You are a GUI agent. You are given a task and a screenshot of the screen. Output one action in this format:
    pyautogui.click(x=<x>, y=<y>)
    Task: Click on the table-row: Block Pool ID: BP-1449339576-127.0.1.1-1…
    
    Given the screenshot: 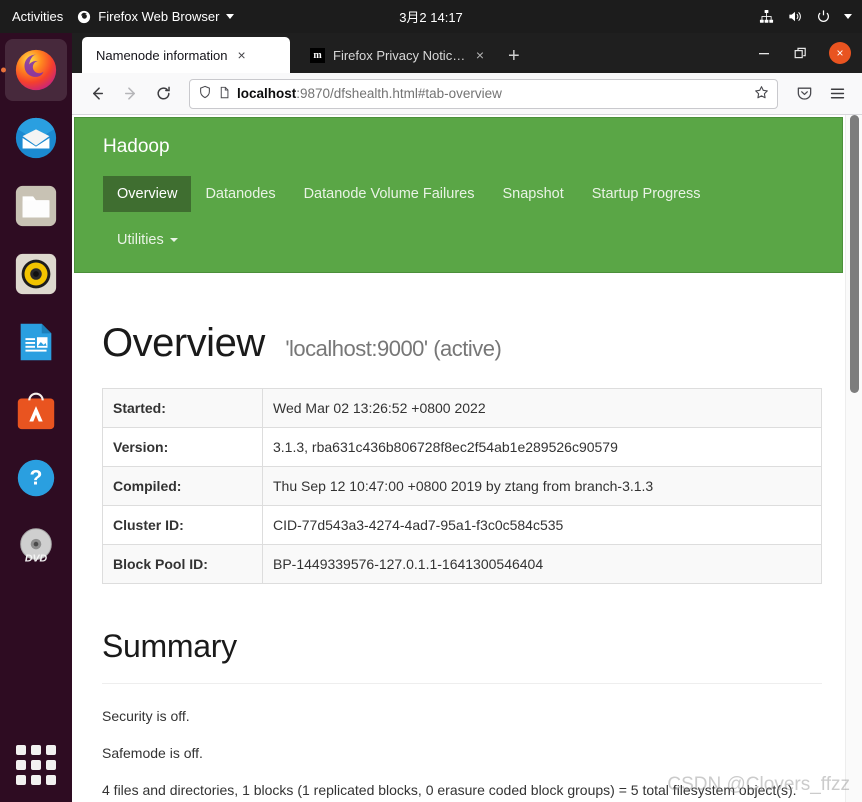 What is the action you would take?
    pyautogui.click(x=462, y=564)
    